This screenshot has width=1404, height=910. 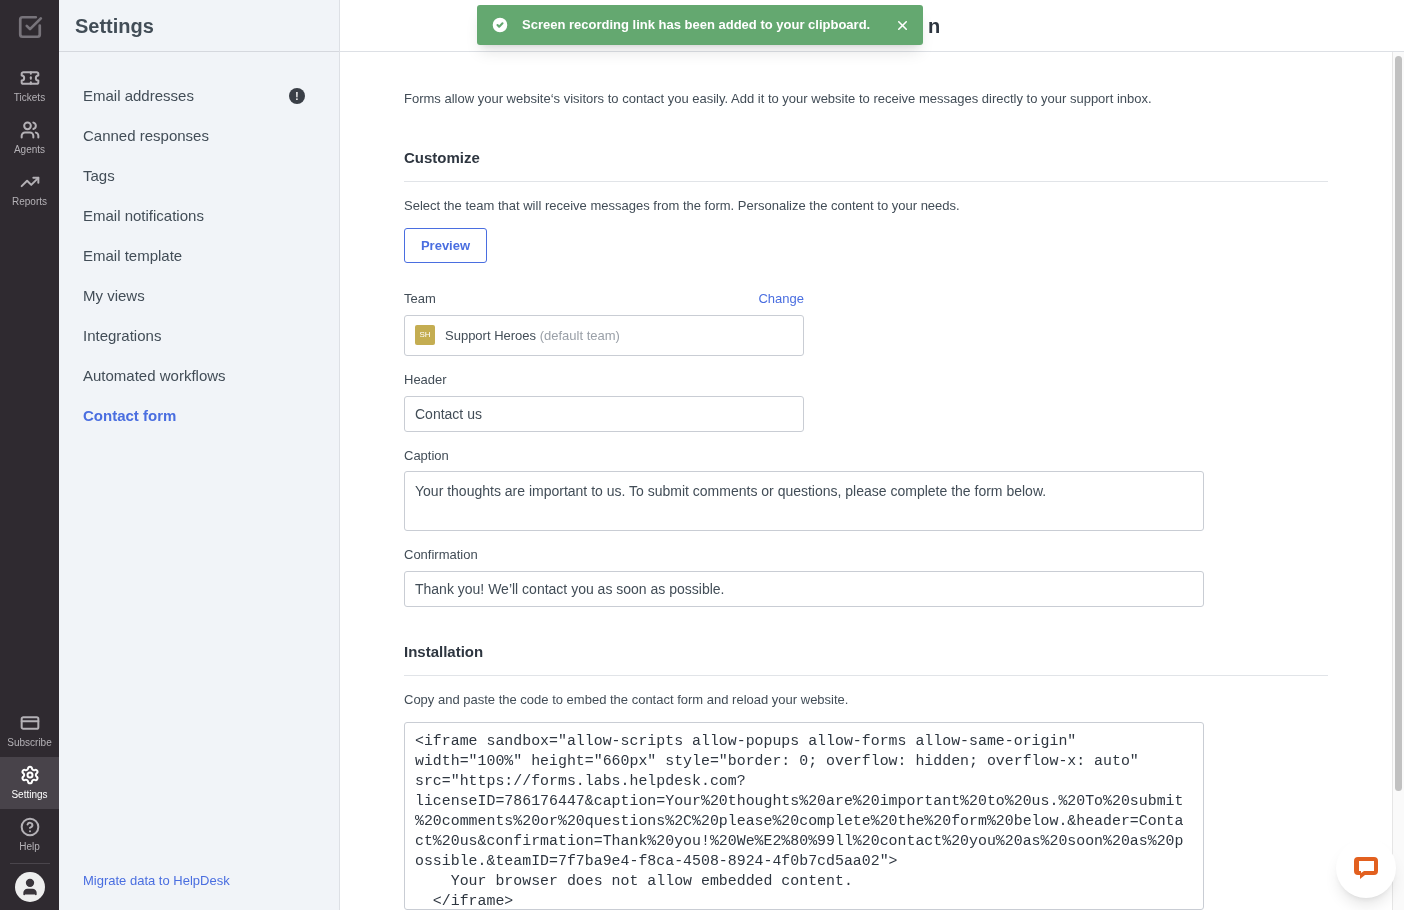 What do you see at coordinates (29, 190) in the screenshot?
I see `rail-item: Reports` at bounding box center [29, 190].